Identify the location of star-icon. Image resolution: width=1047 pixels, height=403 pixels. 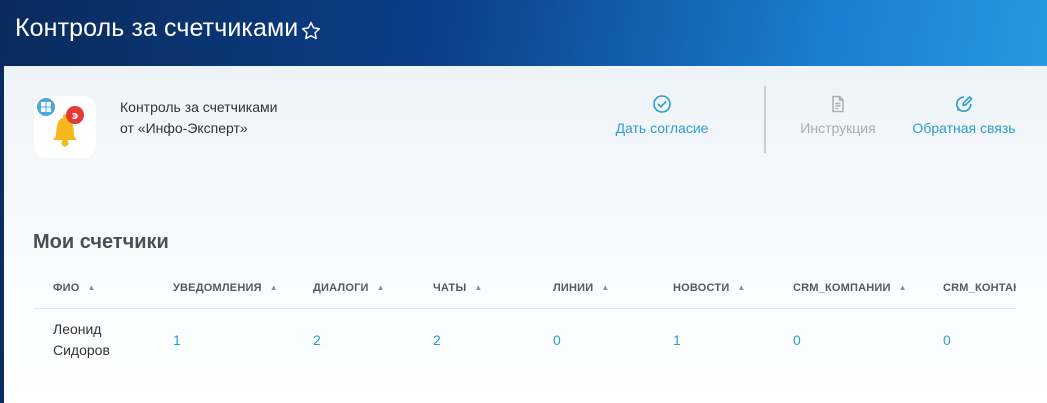
(311, 31).